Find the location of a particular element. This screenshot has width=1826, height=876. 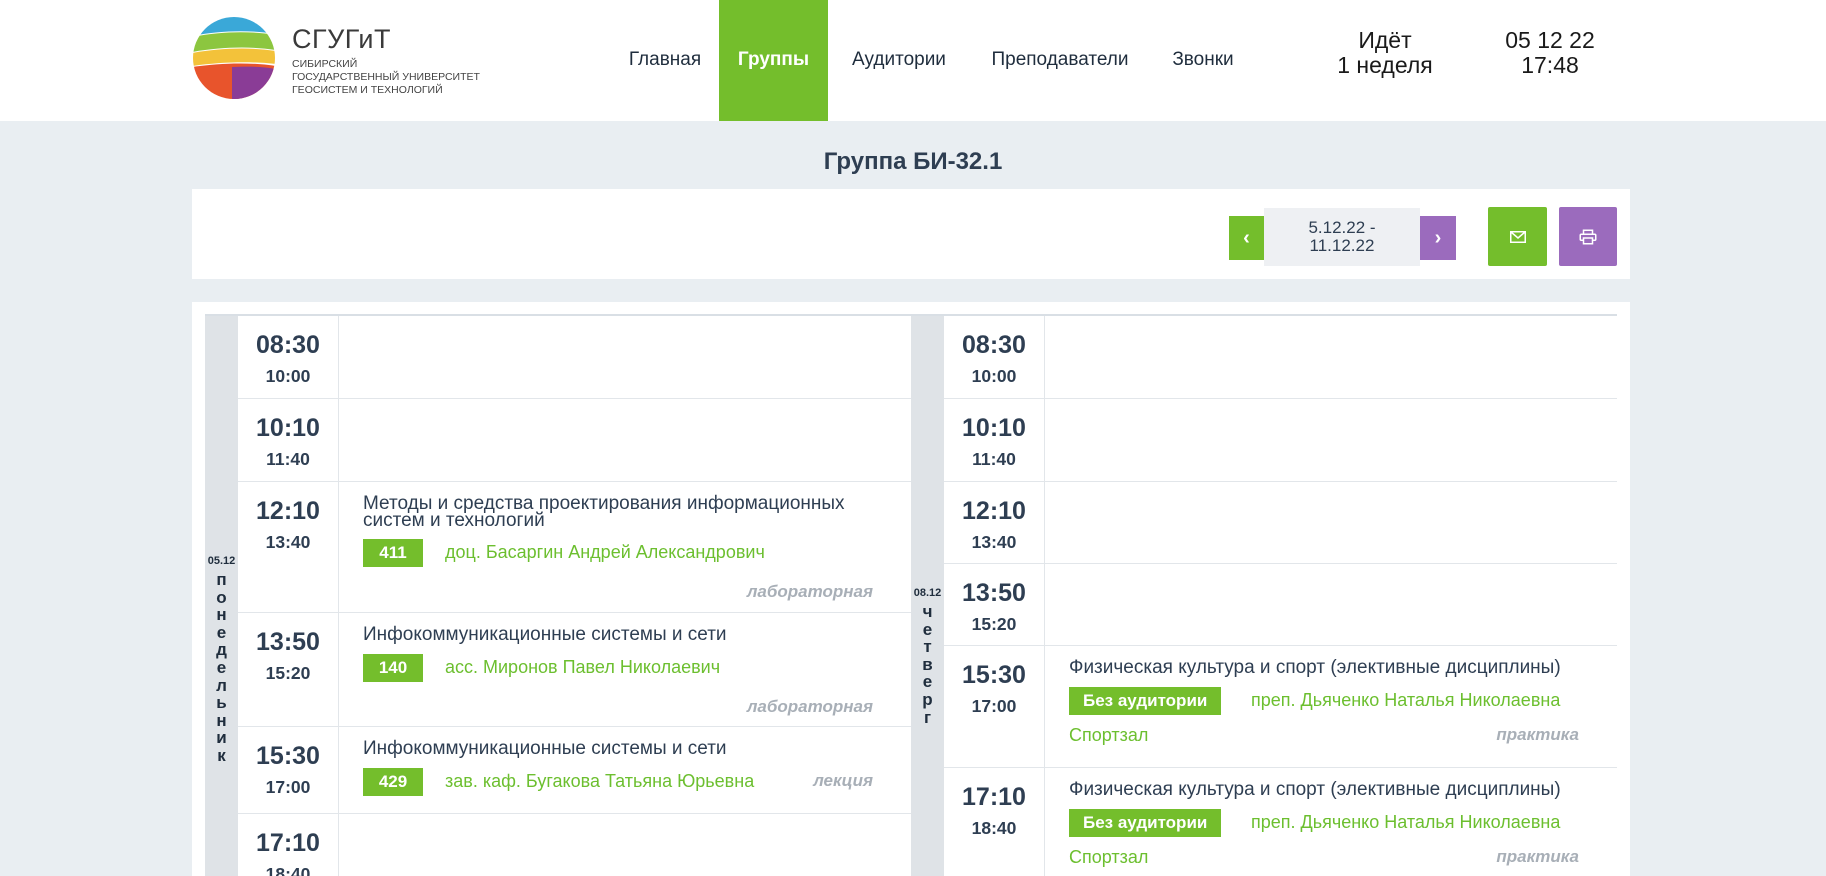

lesson-type: практика is located at coordinates (1537, 856).